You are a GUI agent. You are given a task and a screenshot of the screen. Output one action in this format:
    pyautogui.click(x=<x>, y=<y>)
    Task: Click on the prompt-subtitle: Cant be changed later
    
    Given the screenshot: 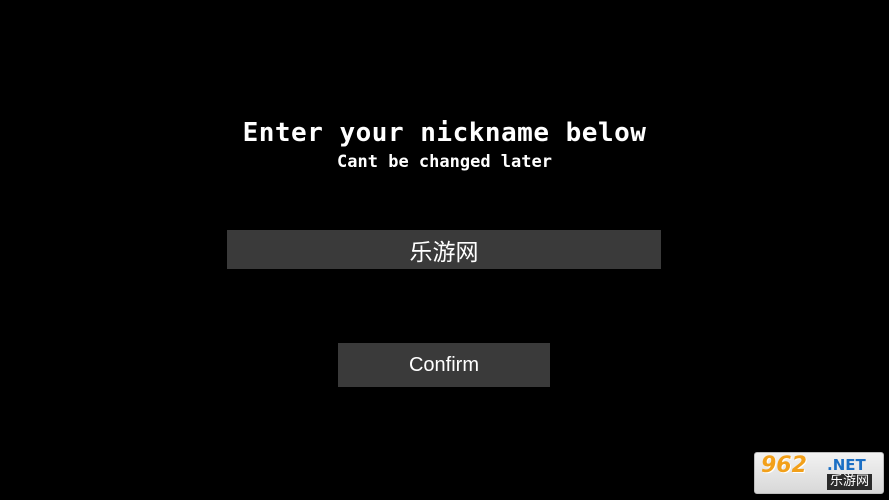 What is the action you would take?
    pyautogui.click(x=444, y=162)
    